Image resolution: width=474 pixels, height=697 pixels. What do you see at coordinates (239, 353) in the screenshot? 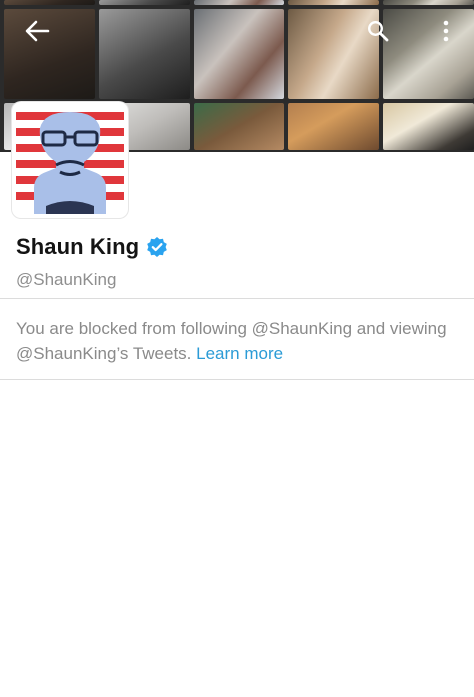
I see `learn-more-link: Learn more` at bounding box center [239, 353].